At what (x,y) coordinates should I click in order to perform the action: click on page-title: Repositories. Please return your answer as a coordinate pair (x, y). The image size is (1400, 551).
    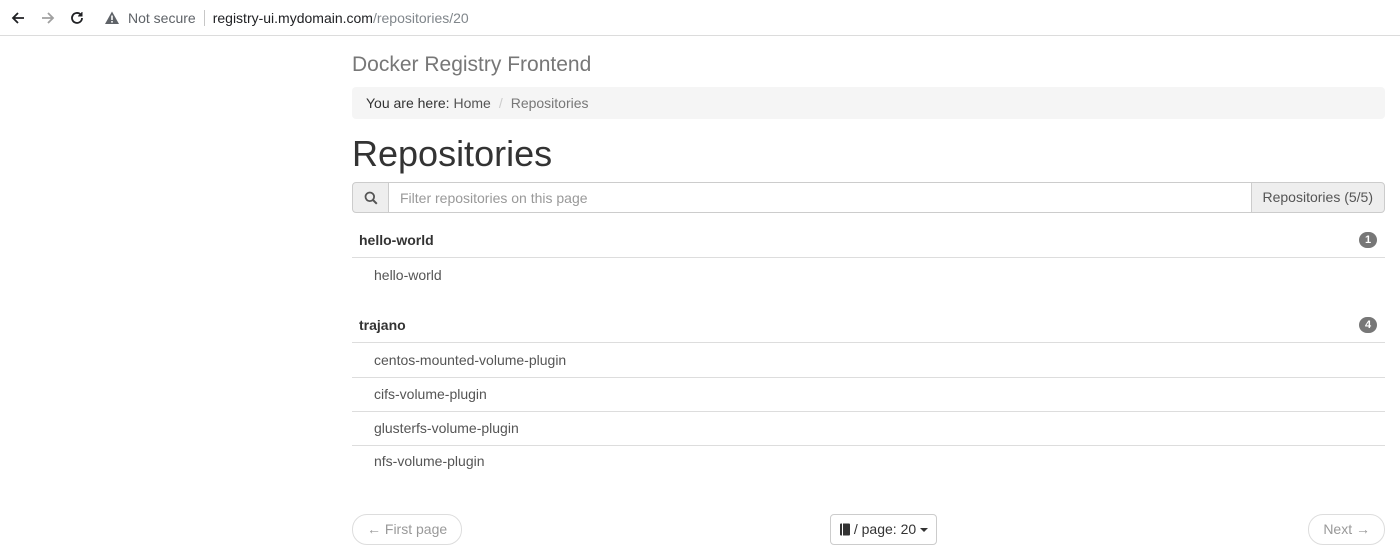
    Looking at the image, I should click on (452, 153).